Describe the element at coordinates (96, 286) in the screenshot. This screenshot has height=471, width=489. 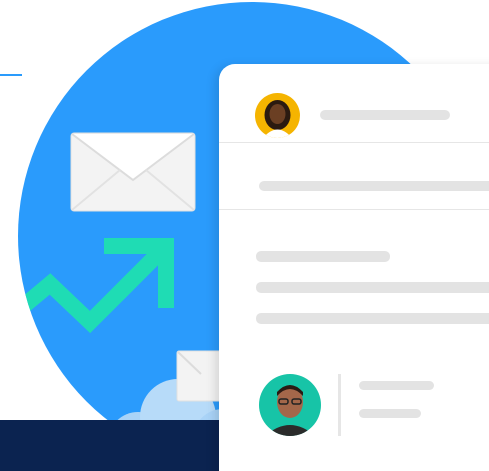
I see `trend-arrow-icon` at that location.